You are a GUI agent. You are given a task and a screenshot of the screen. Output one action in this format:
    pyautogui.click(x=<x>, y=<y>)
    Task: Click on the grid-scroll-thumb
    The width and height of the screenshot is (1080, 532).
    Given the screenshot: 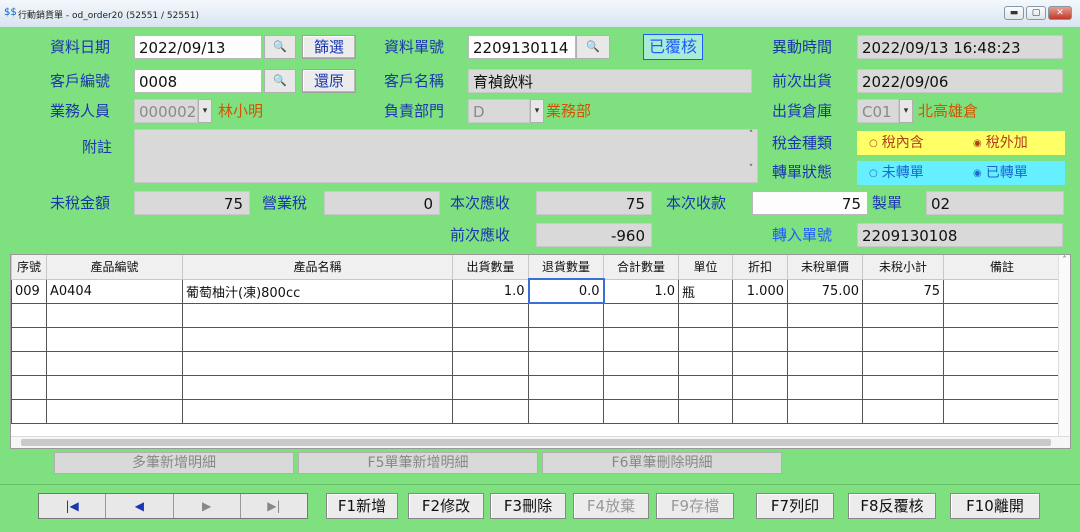 What is the action you would take?
    pyautogui.click(x=536, y=442)
    